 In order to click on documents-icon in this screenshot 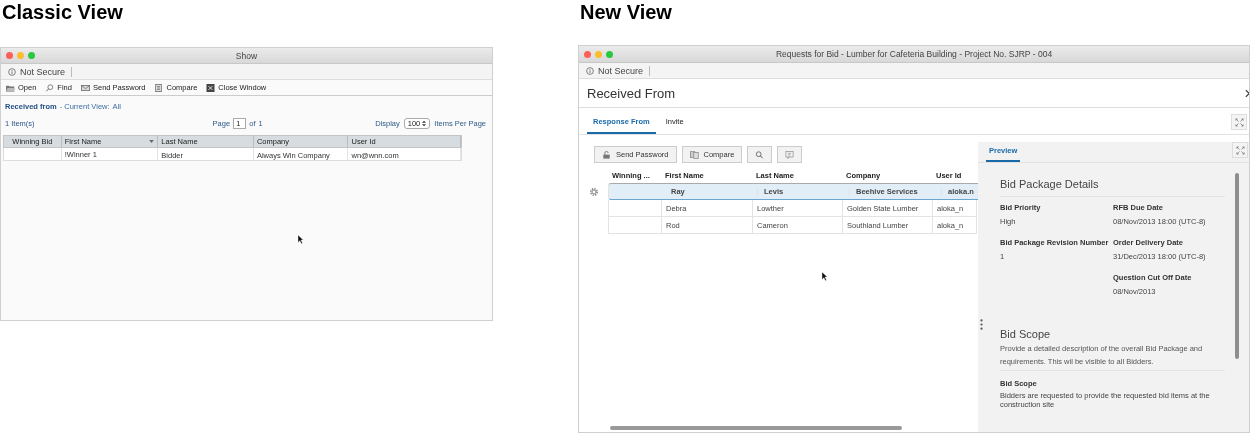, I will do `click(694, 154)`.